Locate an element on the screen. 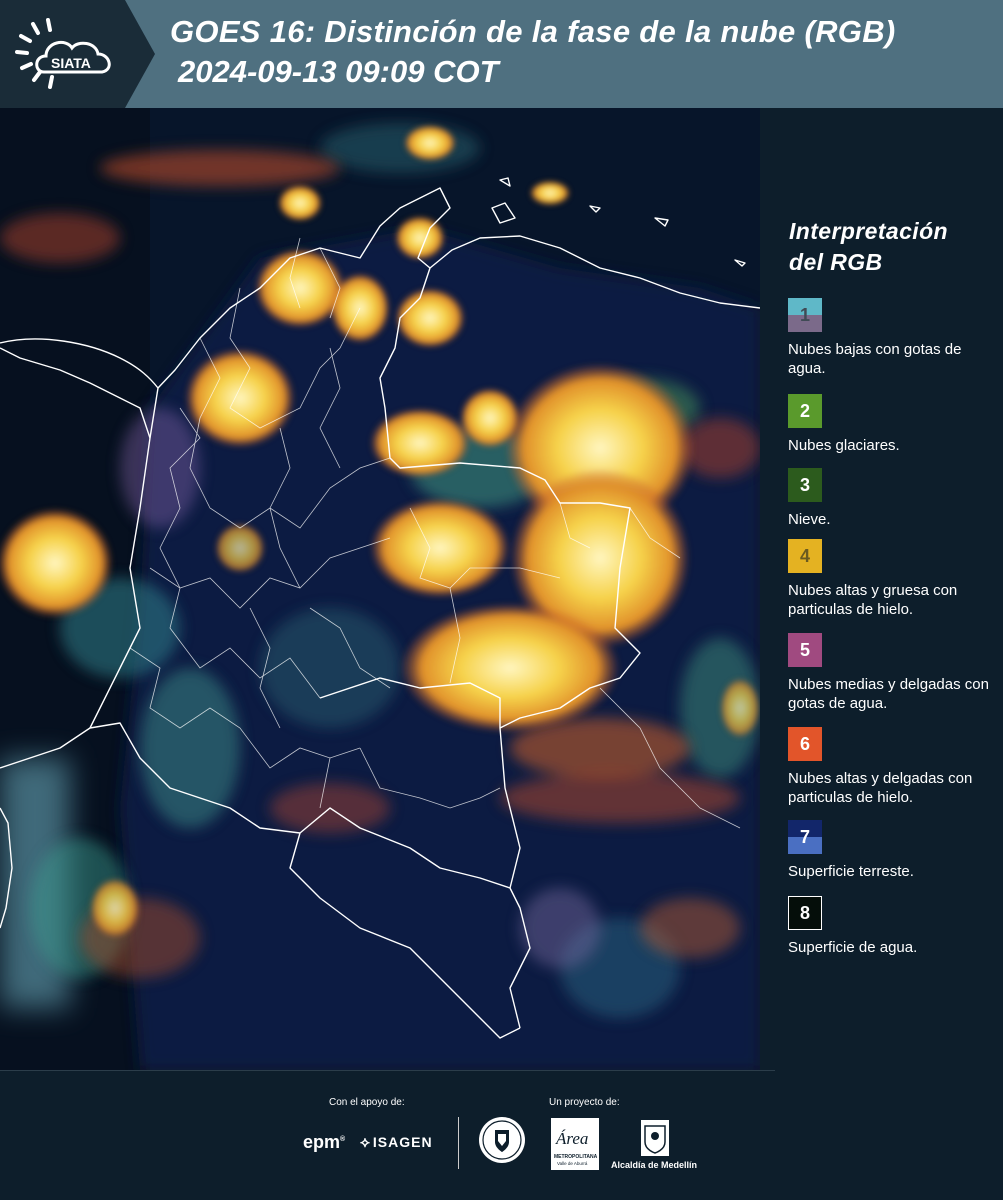 The height and width of the screenshot is (1200, 1003). svg-text: Valle de Aburrá is located at coordinates (572, 1163).